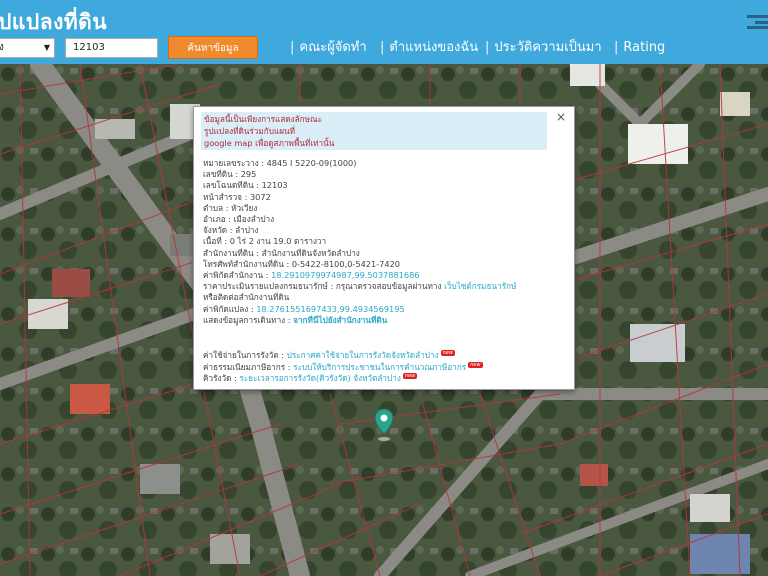 The width and height of the screenshot is (768, 576). What do you see at coordinates (340, 320) in the screenshot?
I see `route-link: จากที่นี่ไปยังสำนักงานที่ดิน` at bounding box center [340, 320].